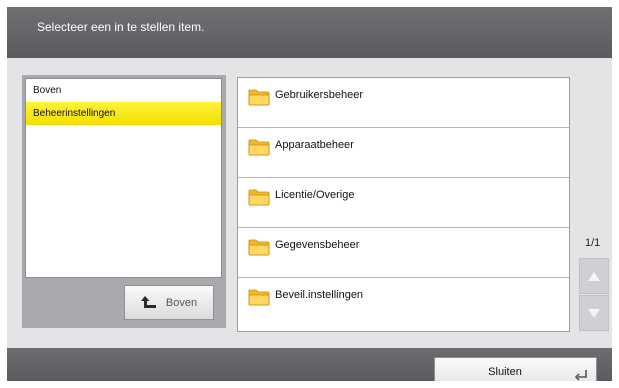 The height and width of the screenshot is (388, 619). I want to click on list-item-gebruikersbeheer: Gebruikersbeheer, so click(403, 103).